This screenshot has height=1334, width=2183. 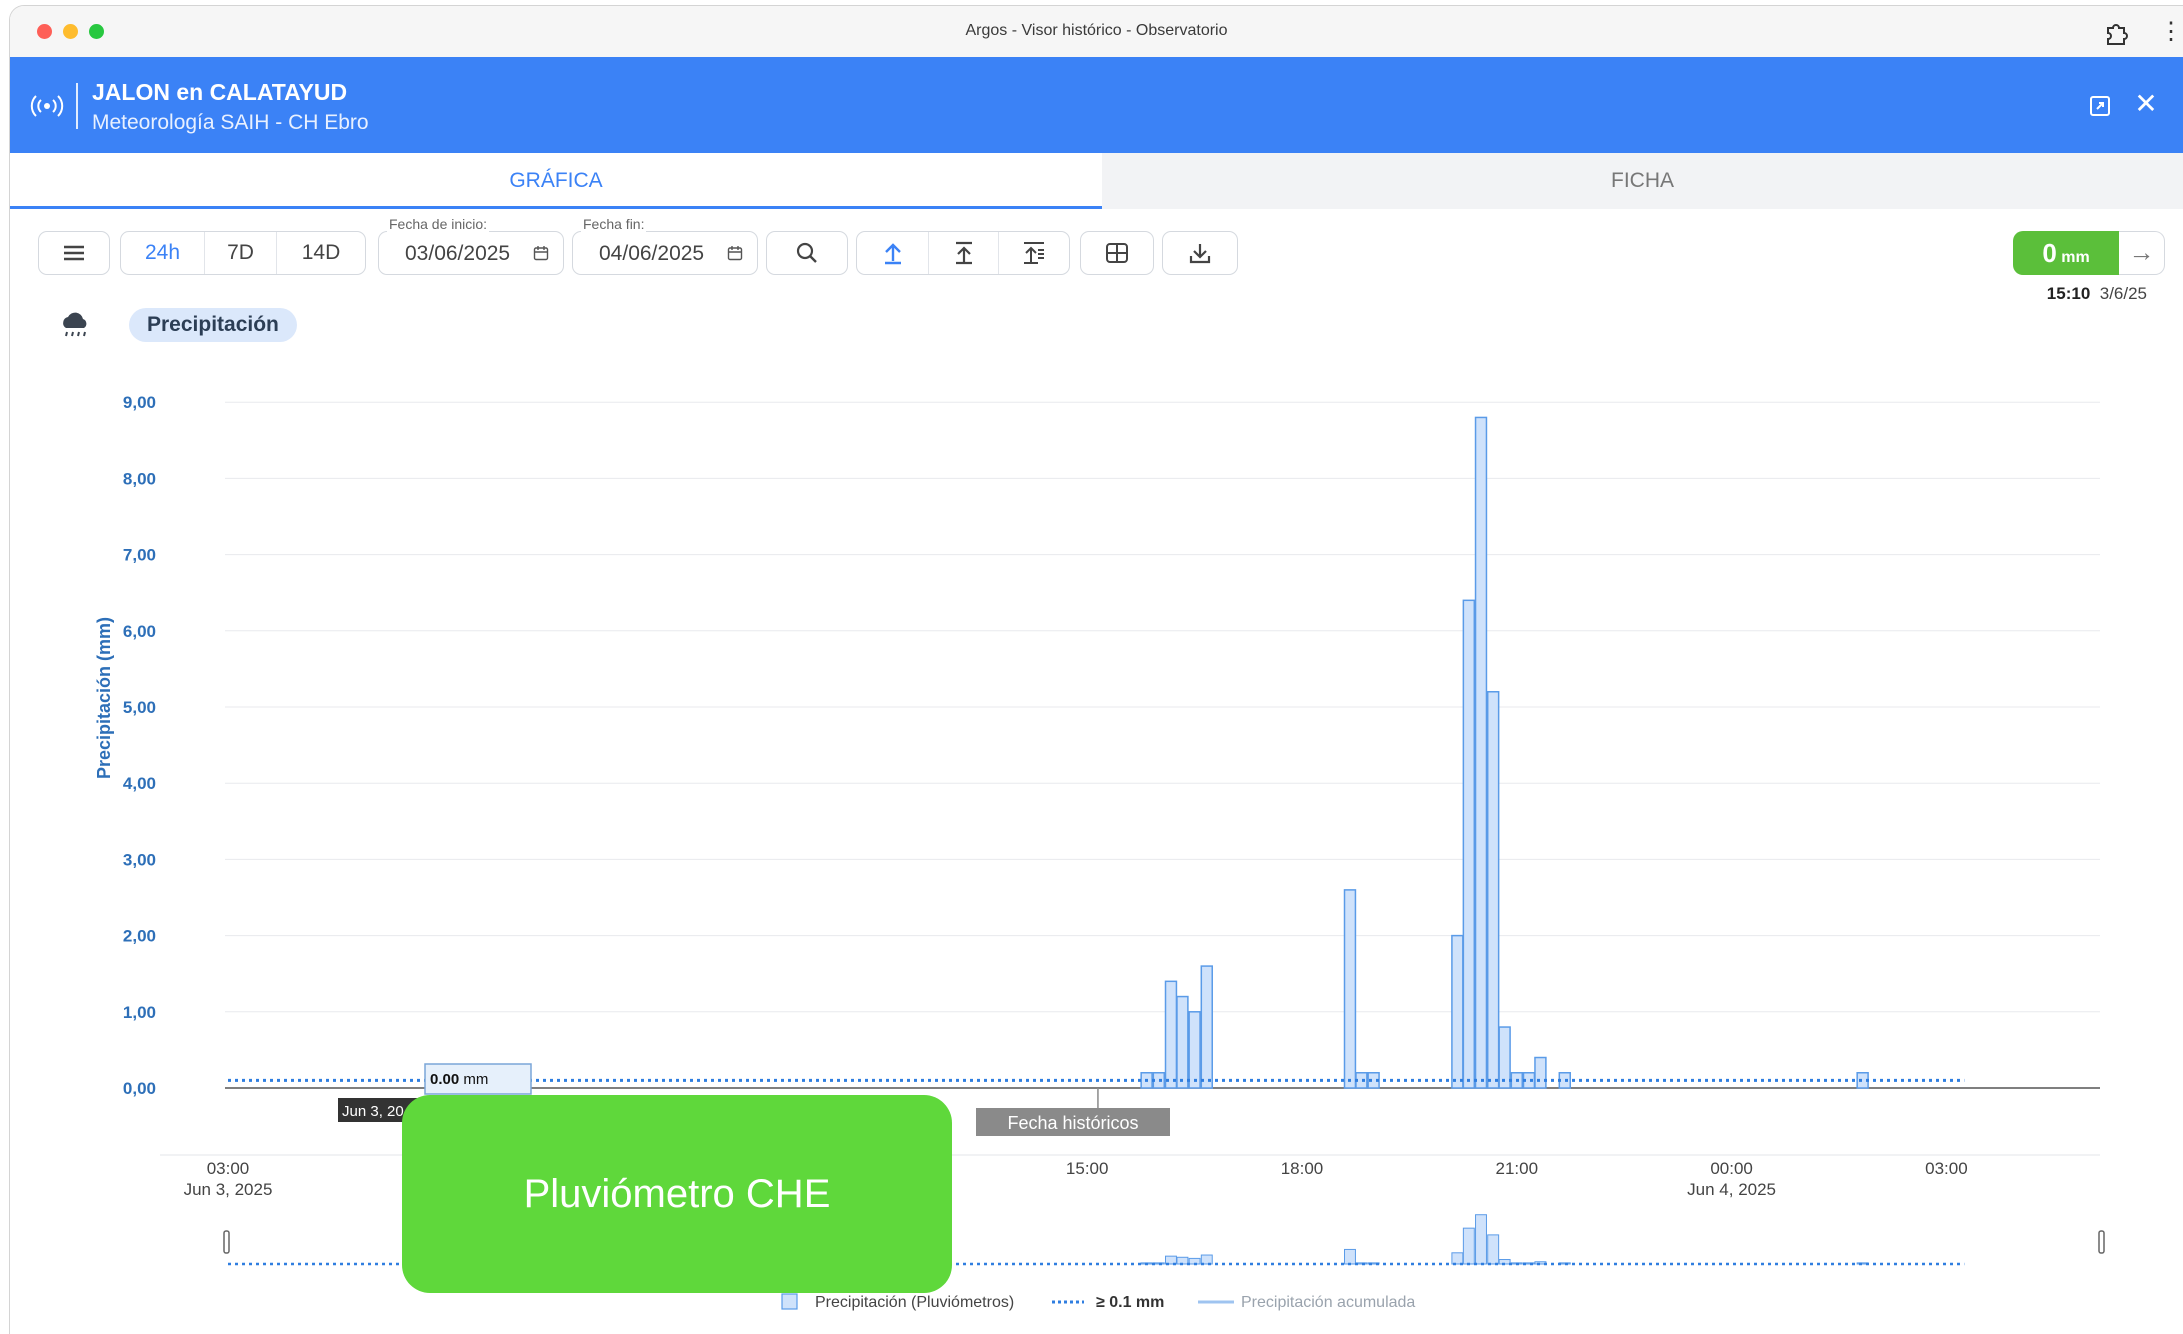 I want to click on y-tick-label: 4,00, so click(x=139, y=783).